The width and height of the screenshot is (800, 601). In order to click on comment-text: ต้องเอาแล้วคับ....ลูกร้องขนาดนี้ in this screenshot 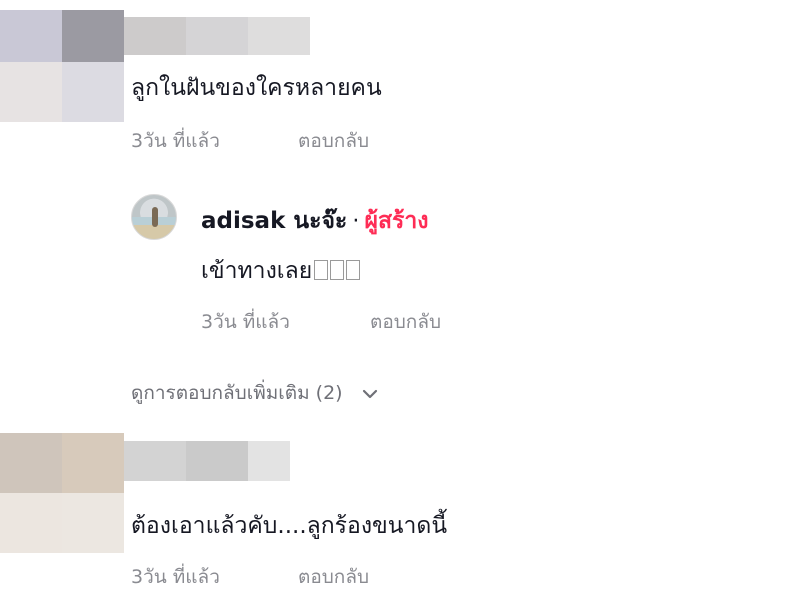, I will do `click(289, 526)`.